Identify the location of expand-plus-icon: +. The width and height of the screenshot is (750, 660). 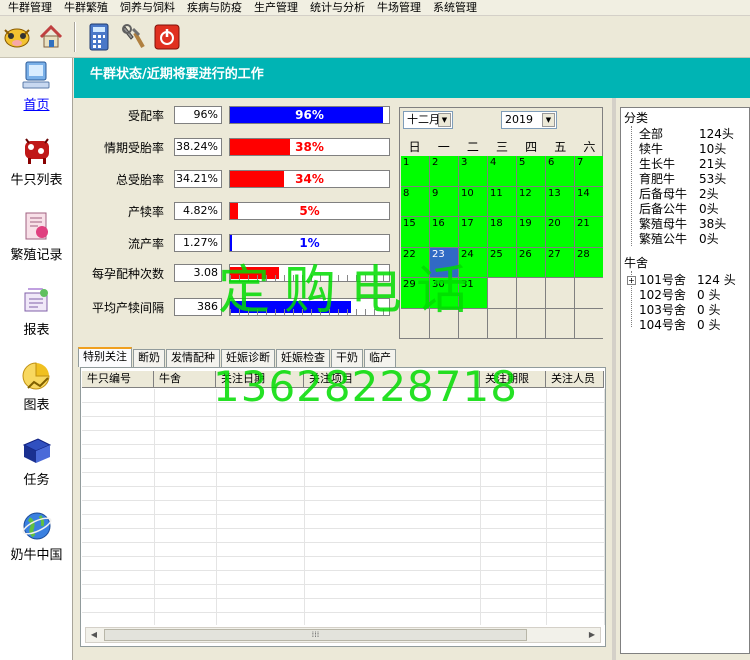
(631, 280).